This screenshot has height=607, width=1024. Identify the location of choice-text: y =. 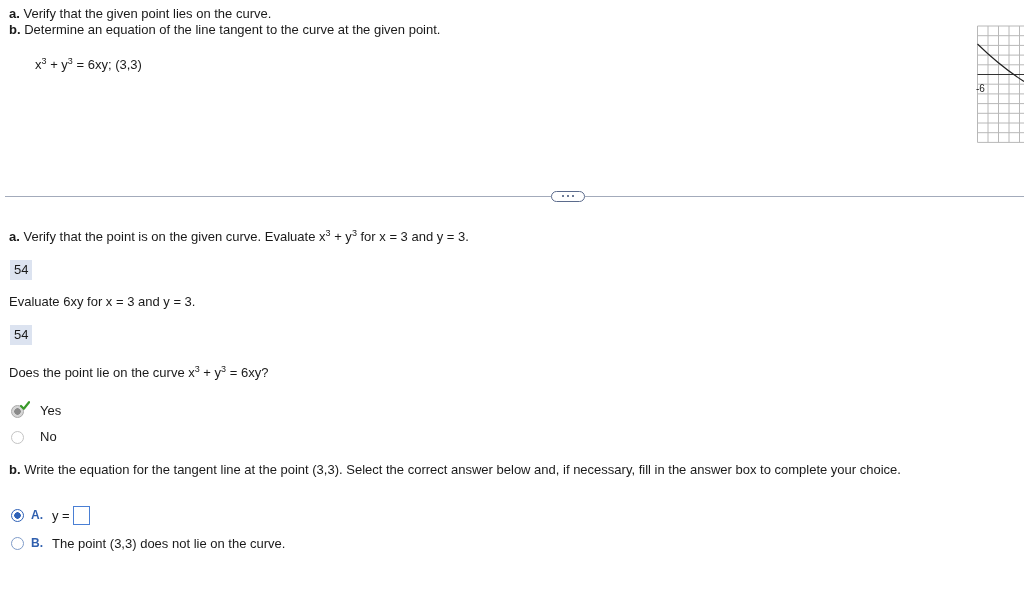
(61, 515).